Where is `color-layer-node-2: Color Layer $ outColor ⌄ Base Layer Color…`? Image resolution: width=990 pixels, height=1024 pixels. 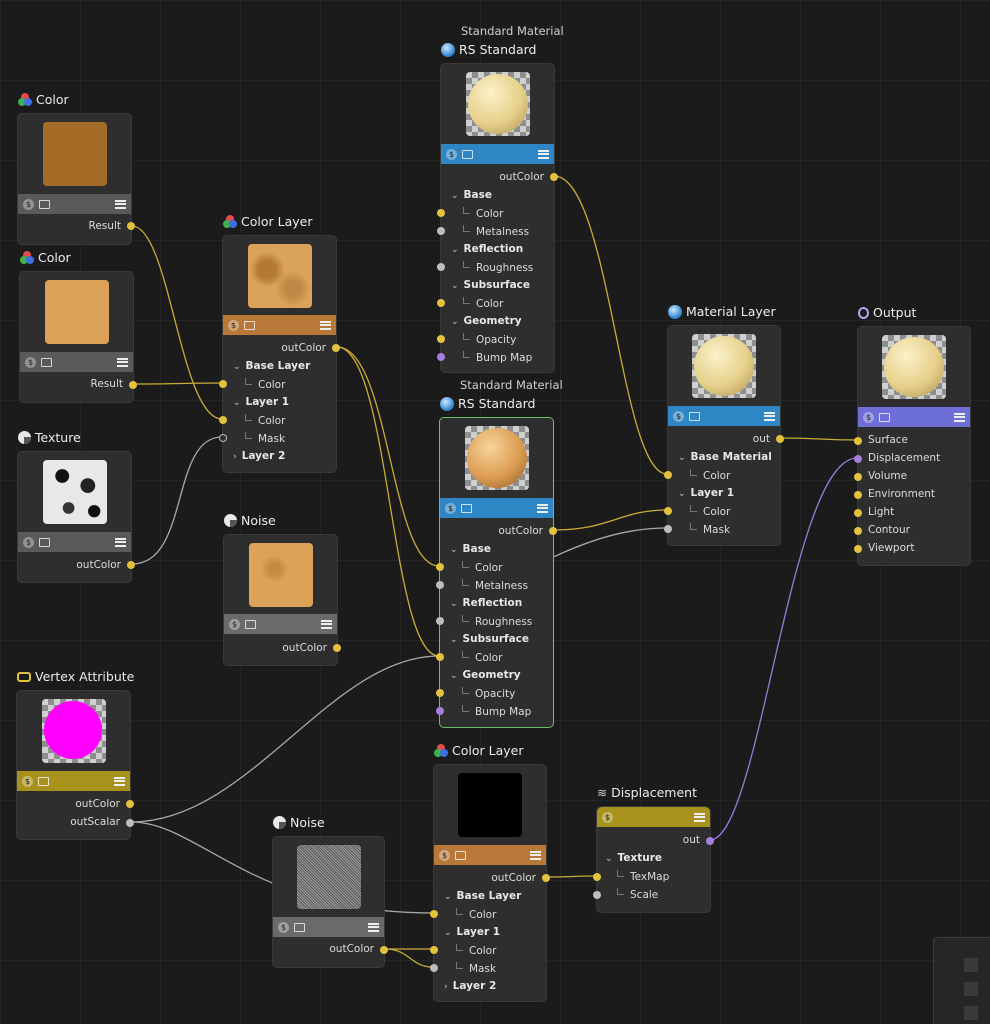
color-layer-node-2: Color Layer $ outColor ⌄ Base Layer Color… is located at coordinates (490, 872).